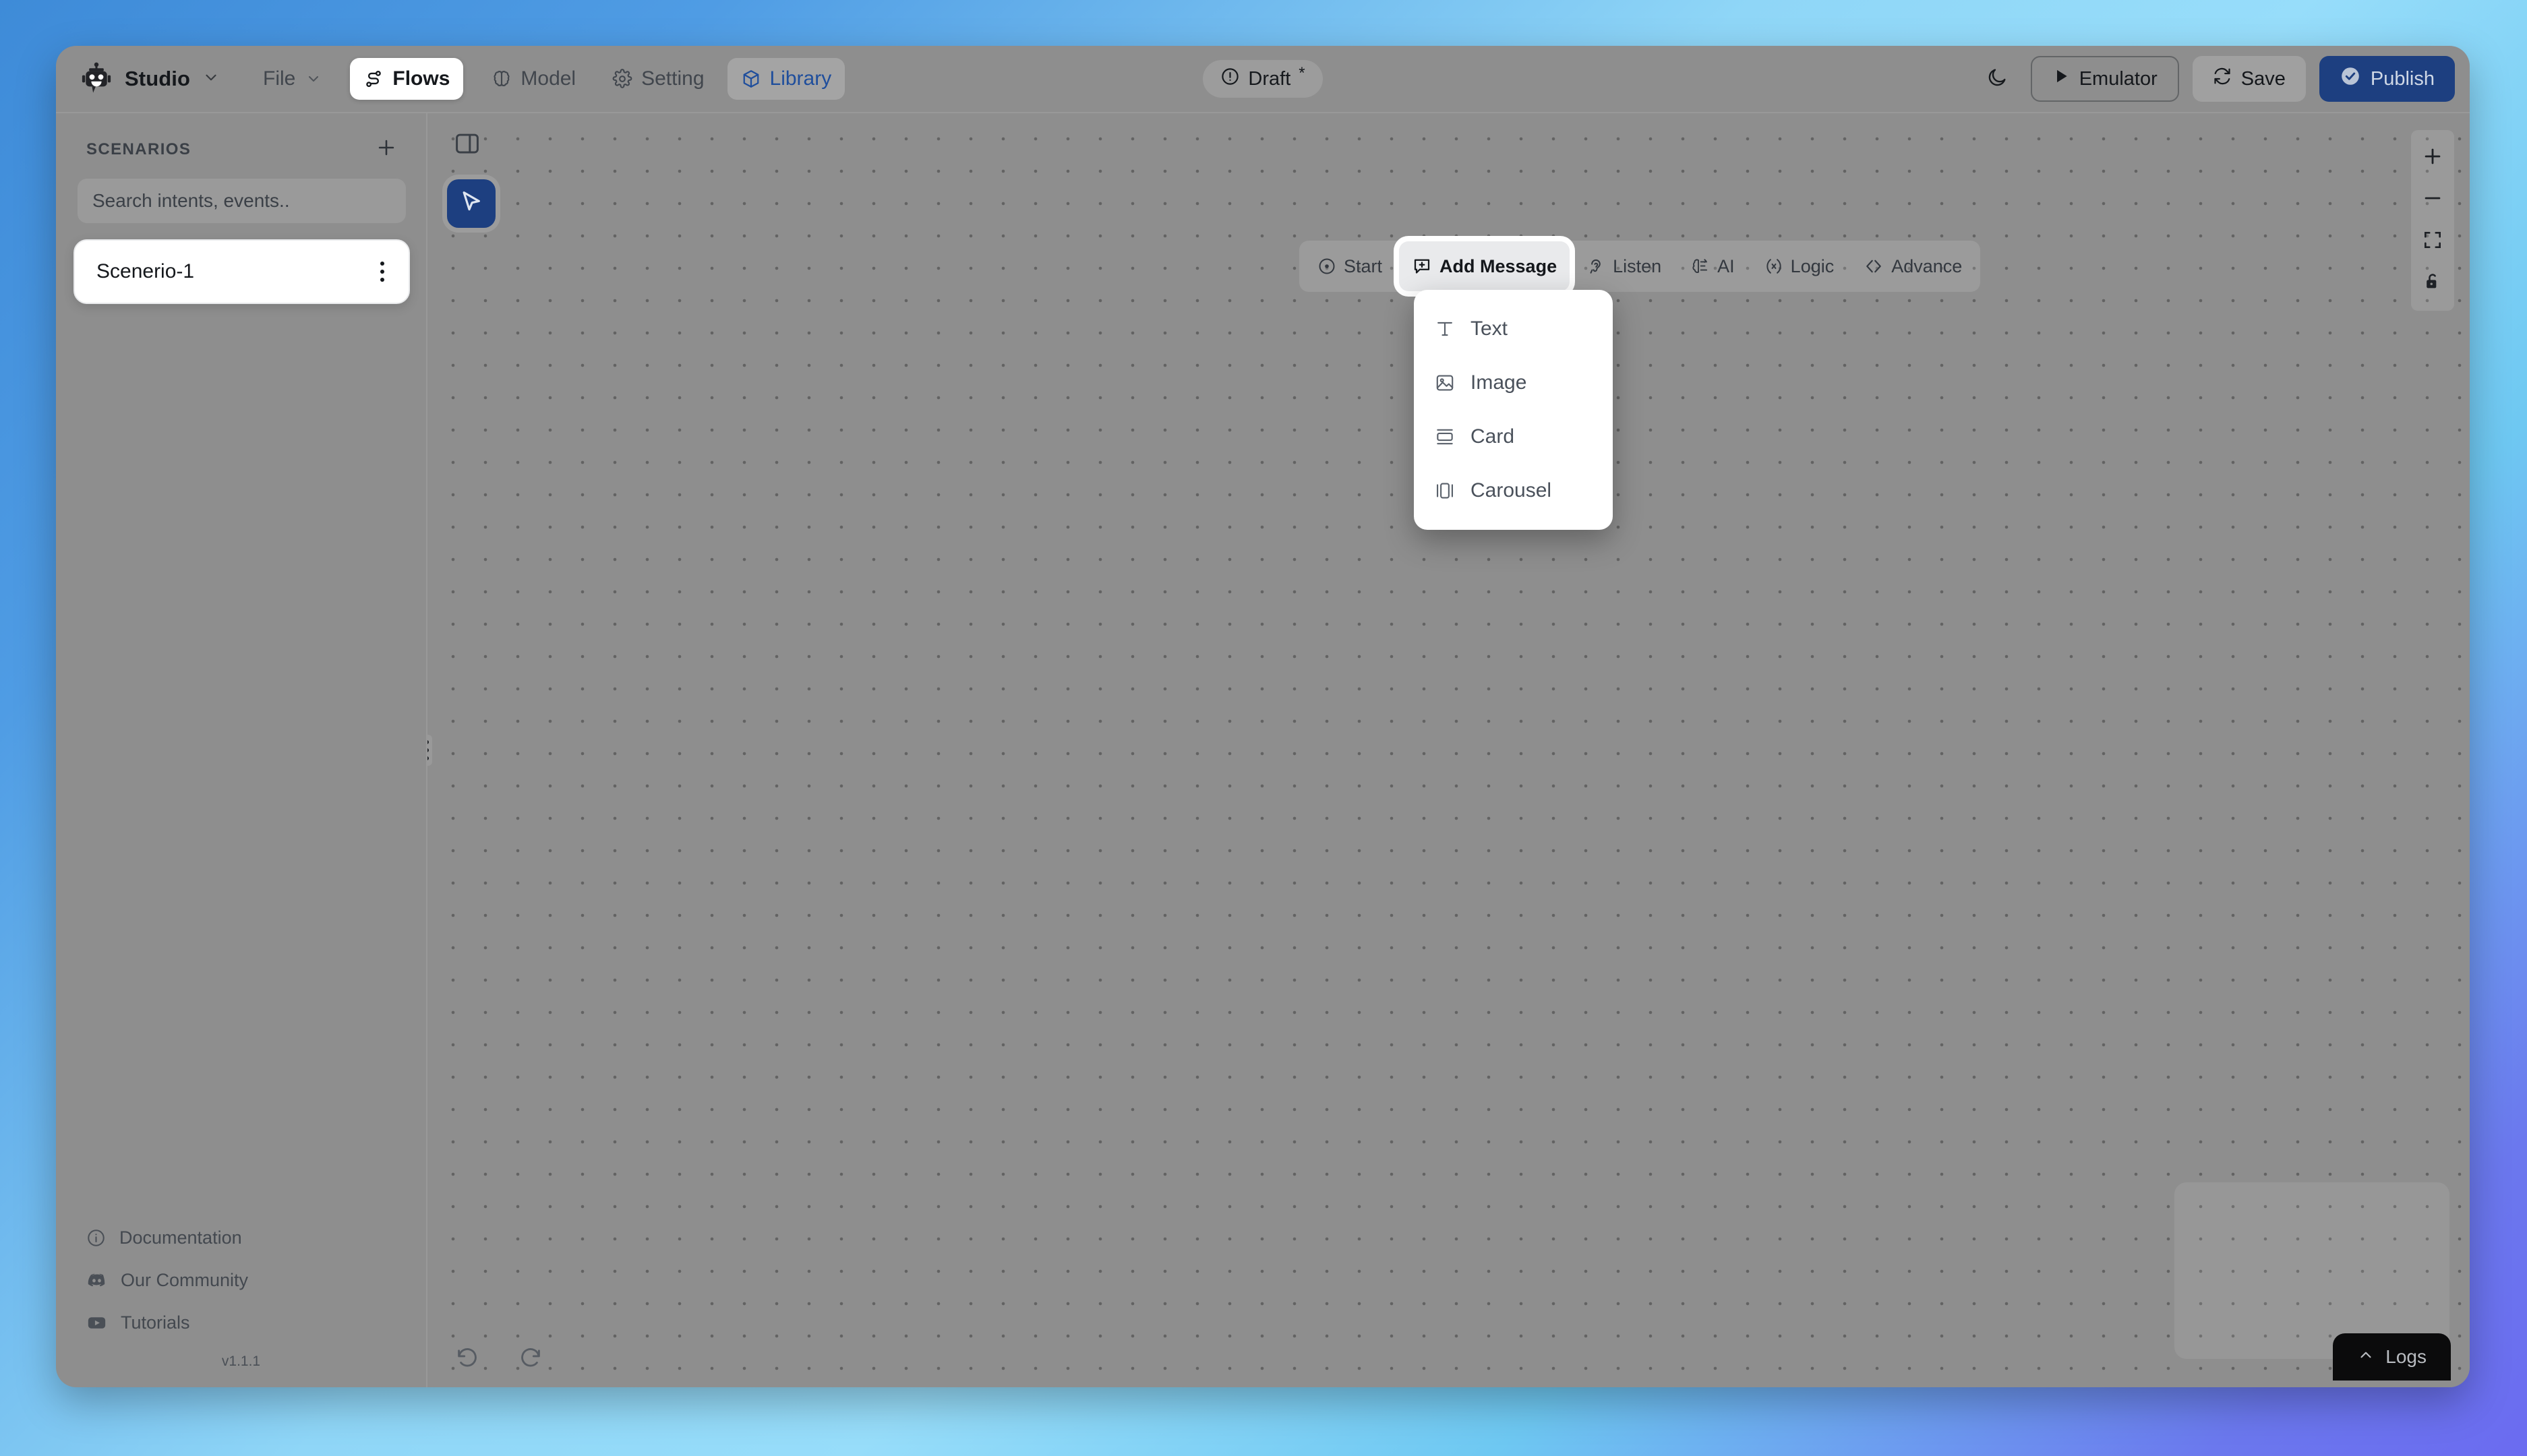 This screenshot has width=2527, height=1456. I want to click on scenario-list: Scenerio-1, so click(241, 263).